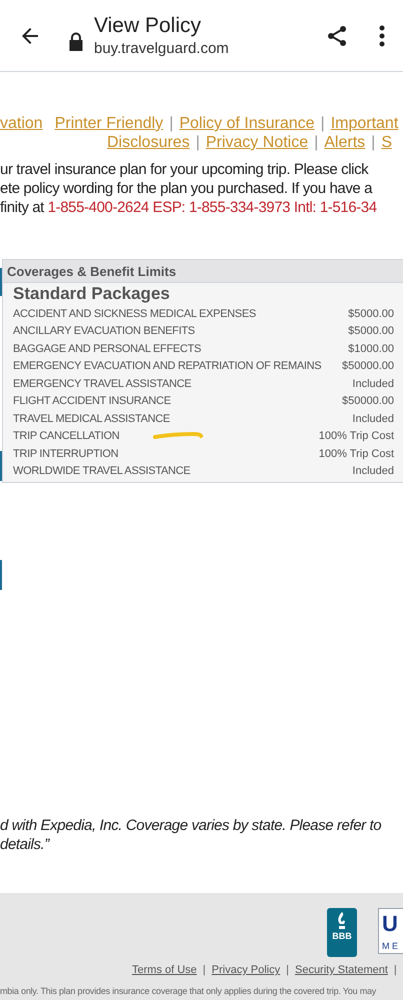 The image size is (403, 1000). I want to click on phone-link: 1-855-400-2624 ESP: 1-855-334-3973 Intl: 1-516-34, so click(212, 207).